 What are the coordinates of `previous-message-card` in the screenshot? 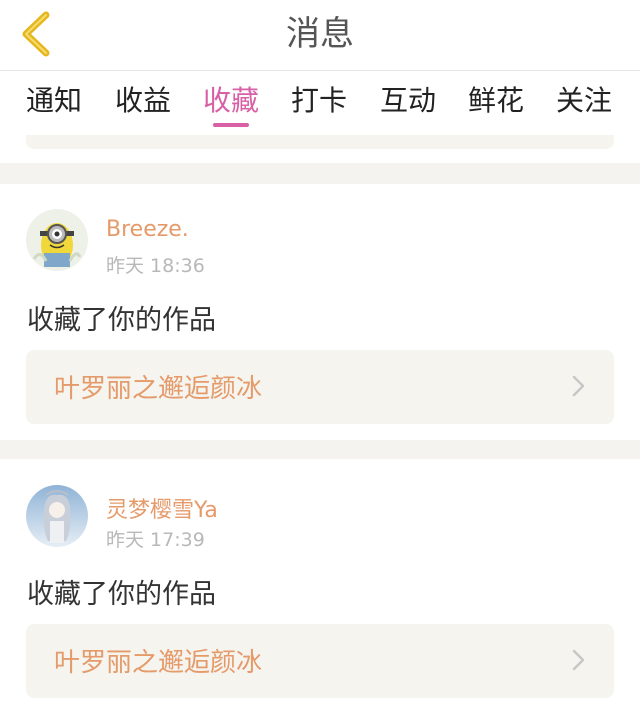 It's located at (320, 149).